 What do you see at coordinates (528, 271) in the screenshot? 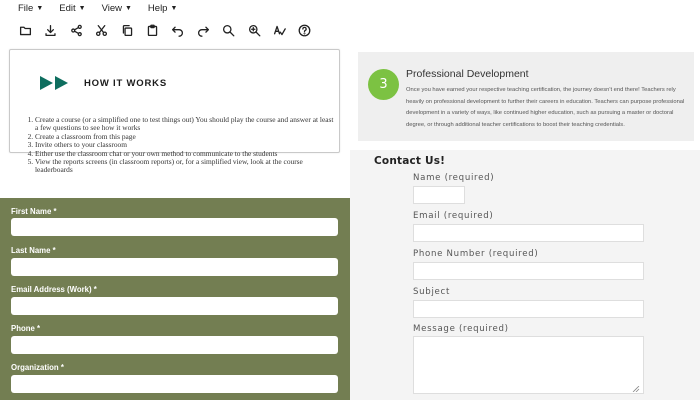
I see `phone-number-input` at bounding box center [528, 271].